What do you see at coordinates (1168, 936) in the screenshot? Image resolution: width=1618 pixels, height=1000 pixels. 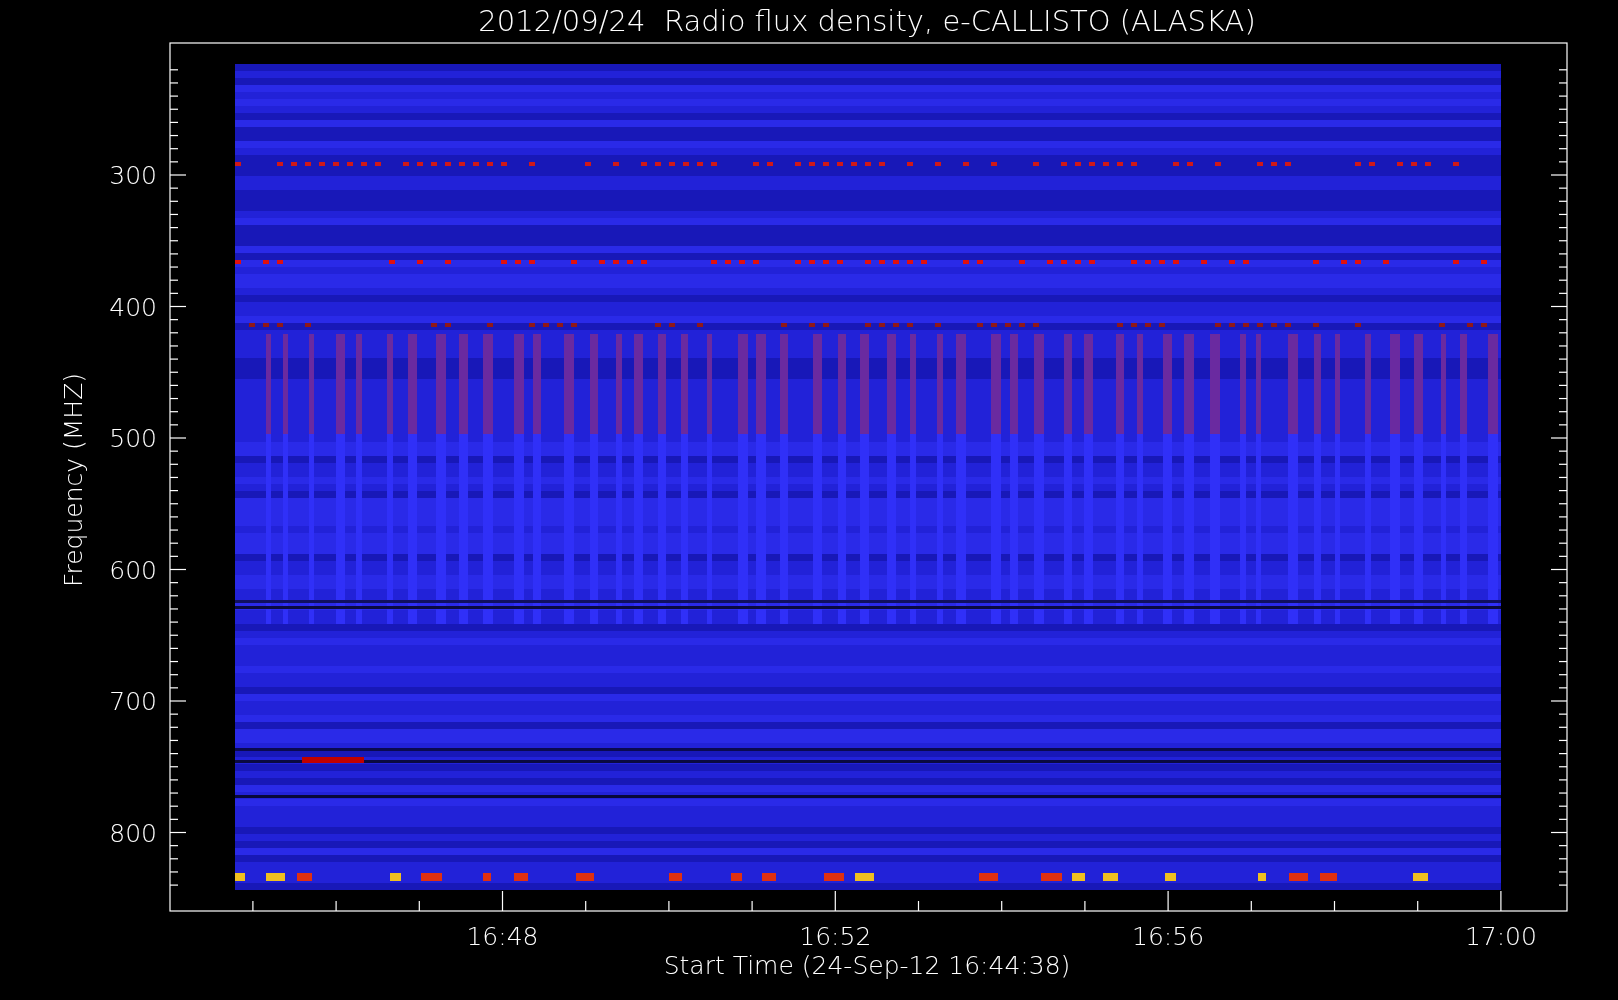 I see `x-tick-label: 16:56` at bounding box center [1168, 936].